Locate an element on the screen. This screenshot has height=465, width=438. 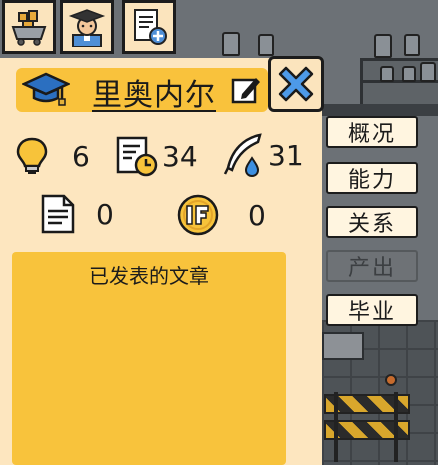
add-paper-icon is located at coordinates (150, 27).